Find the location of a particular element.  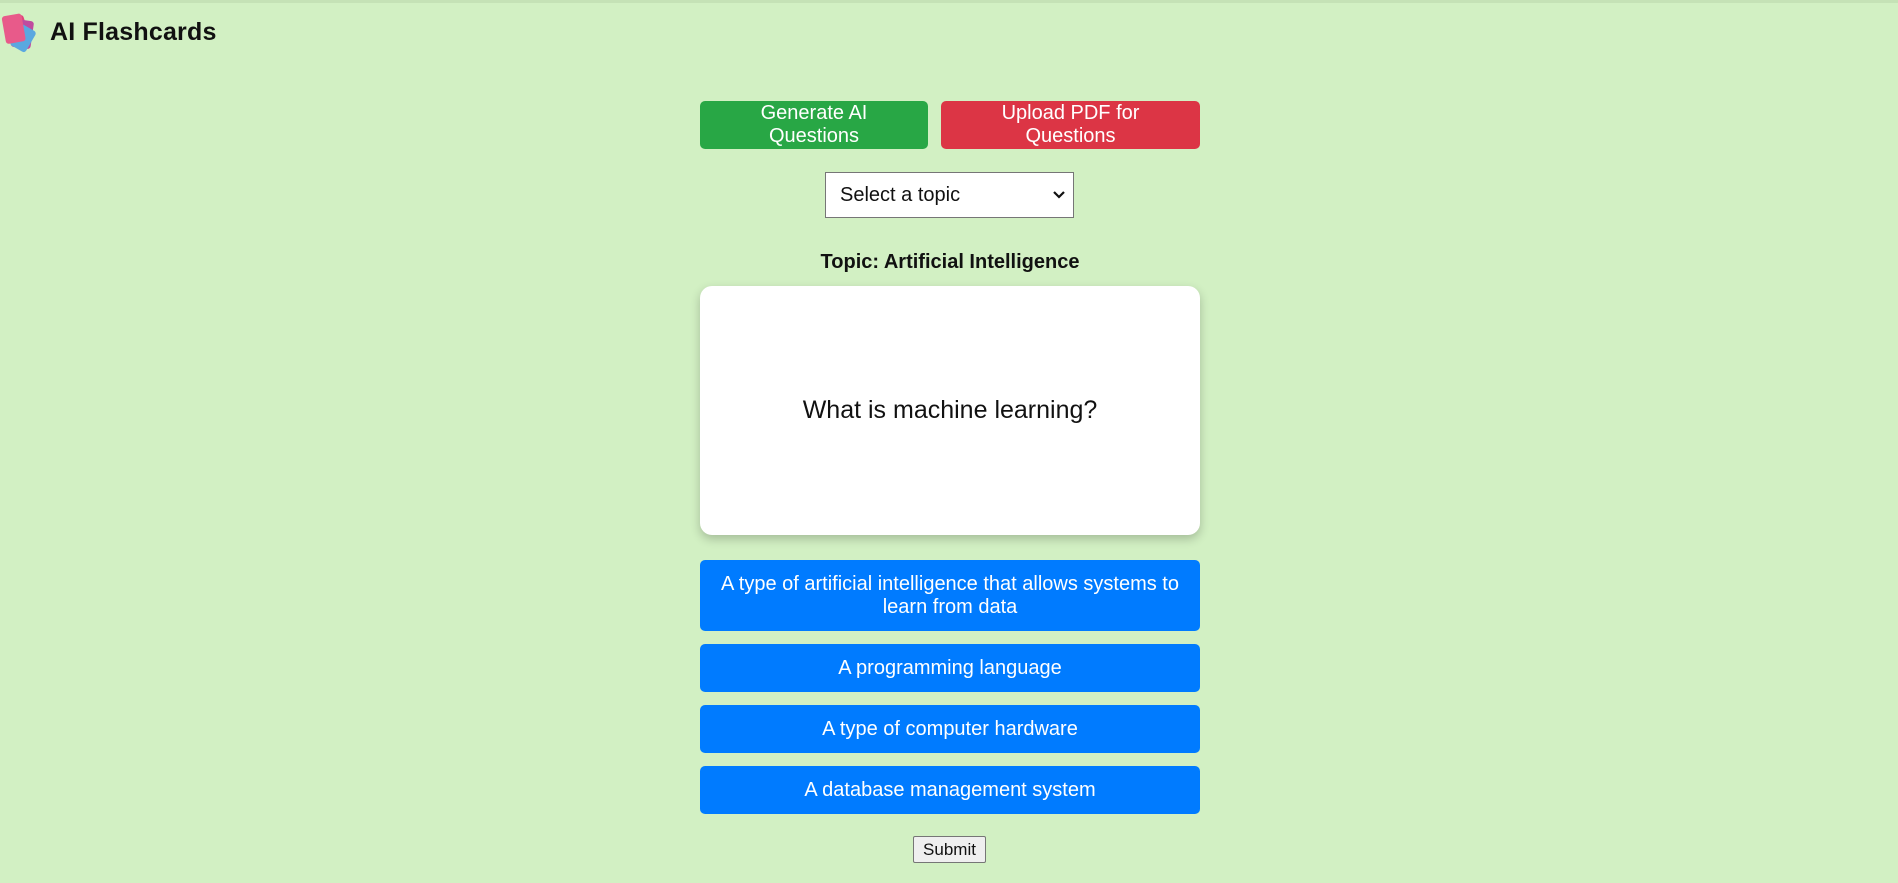

flashcards-logo-icon is located at coordinates (20, 32).